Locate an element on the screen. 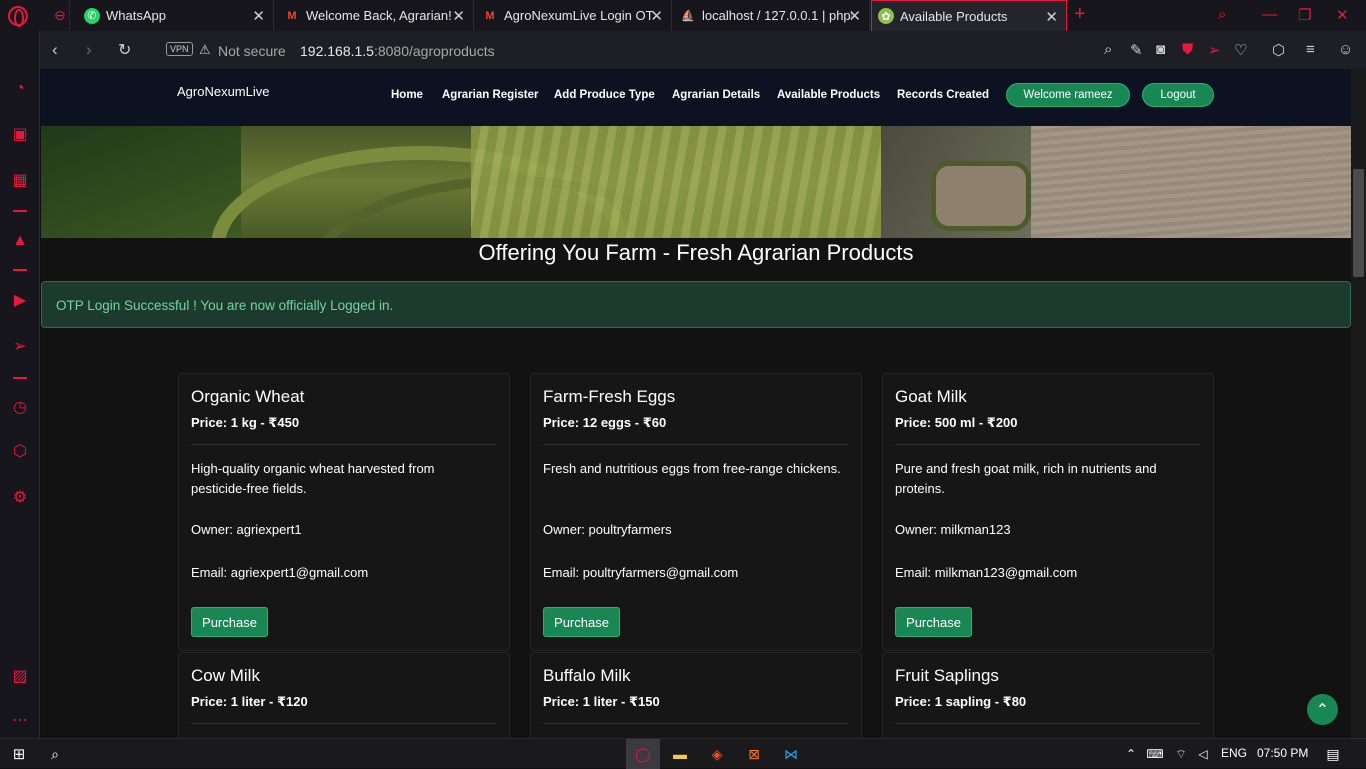 This screenshot has height=769, width=1366. back-icon: ‹ is located at coordinates (55, 50).